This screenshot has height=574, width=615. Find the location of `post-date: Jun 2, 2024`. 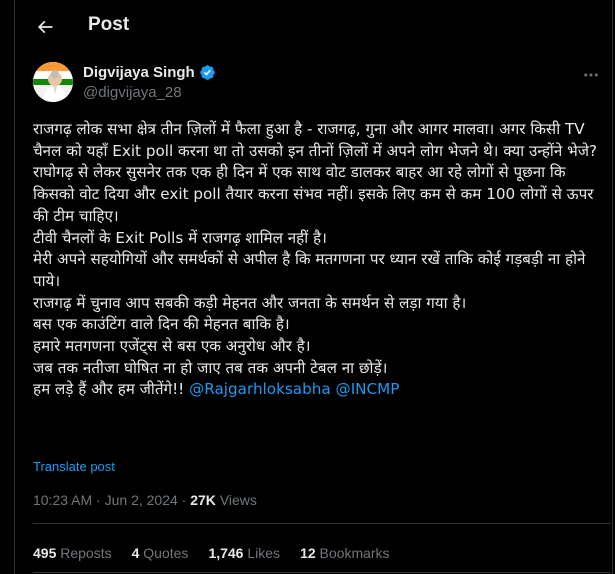

post-date: Jun 2, 2024 is located at coordinates (141, 500).